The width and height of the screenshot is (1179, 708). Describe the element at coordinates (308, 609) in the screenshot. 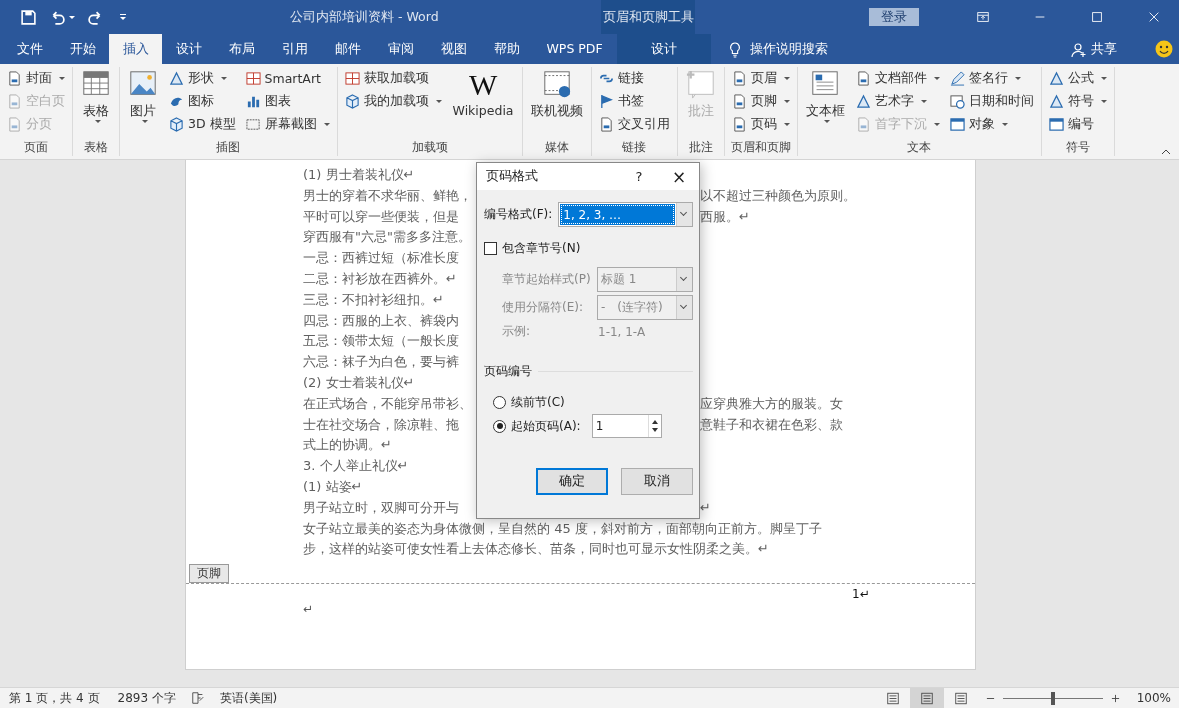

I see `footer-text: ↵` at that location.